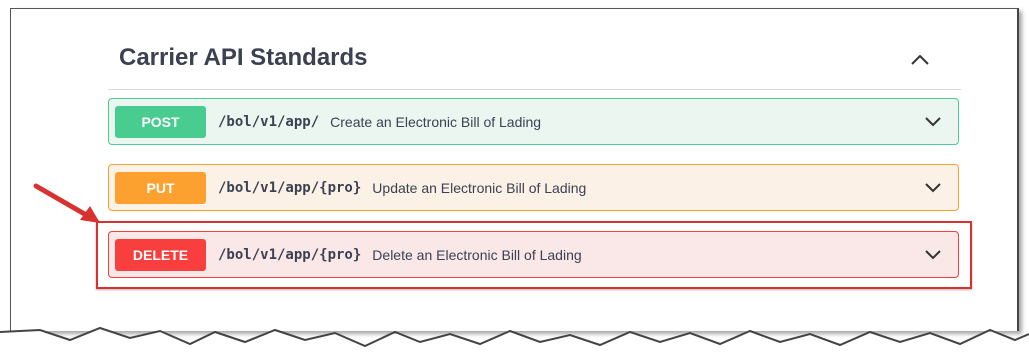  Describe the element at coordinates (269, 121) in the screenshot. I see `operation-path: /bol/v1/app/` at that location.